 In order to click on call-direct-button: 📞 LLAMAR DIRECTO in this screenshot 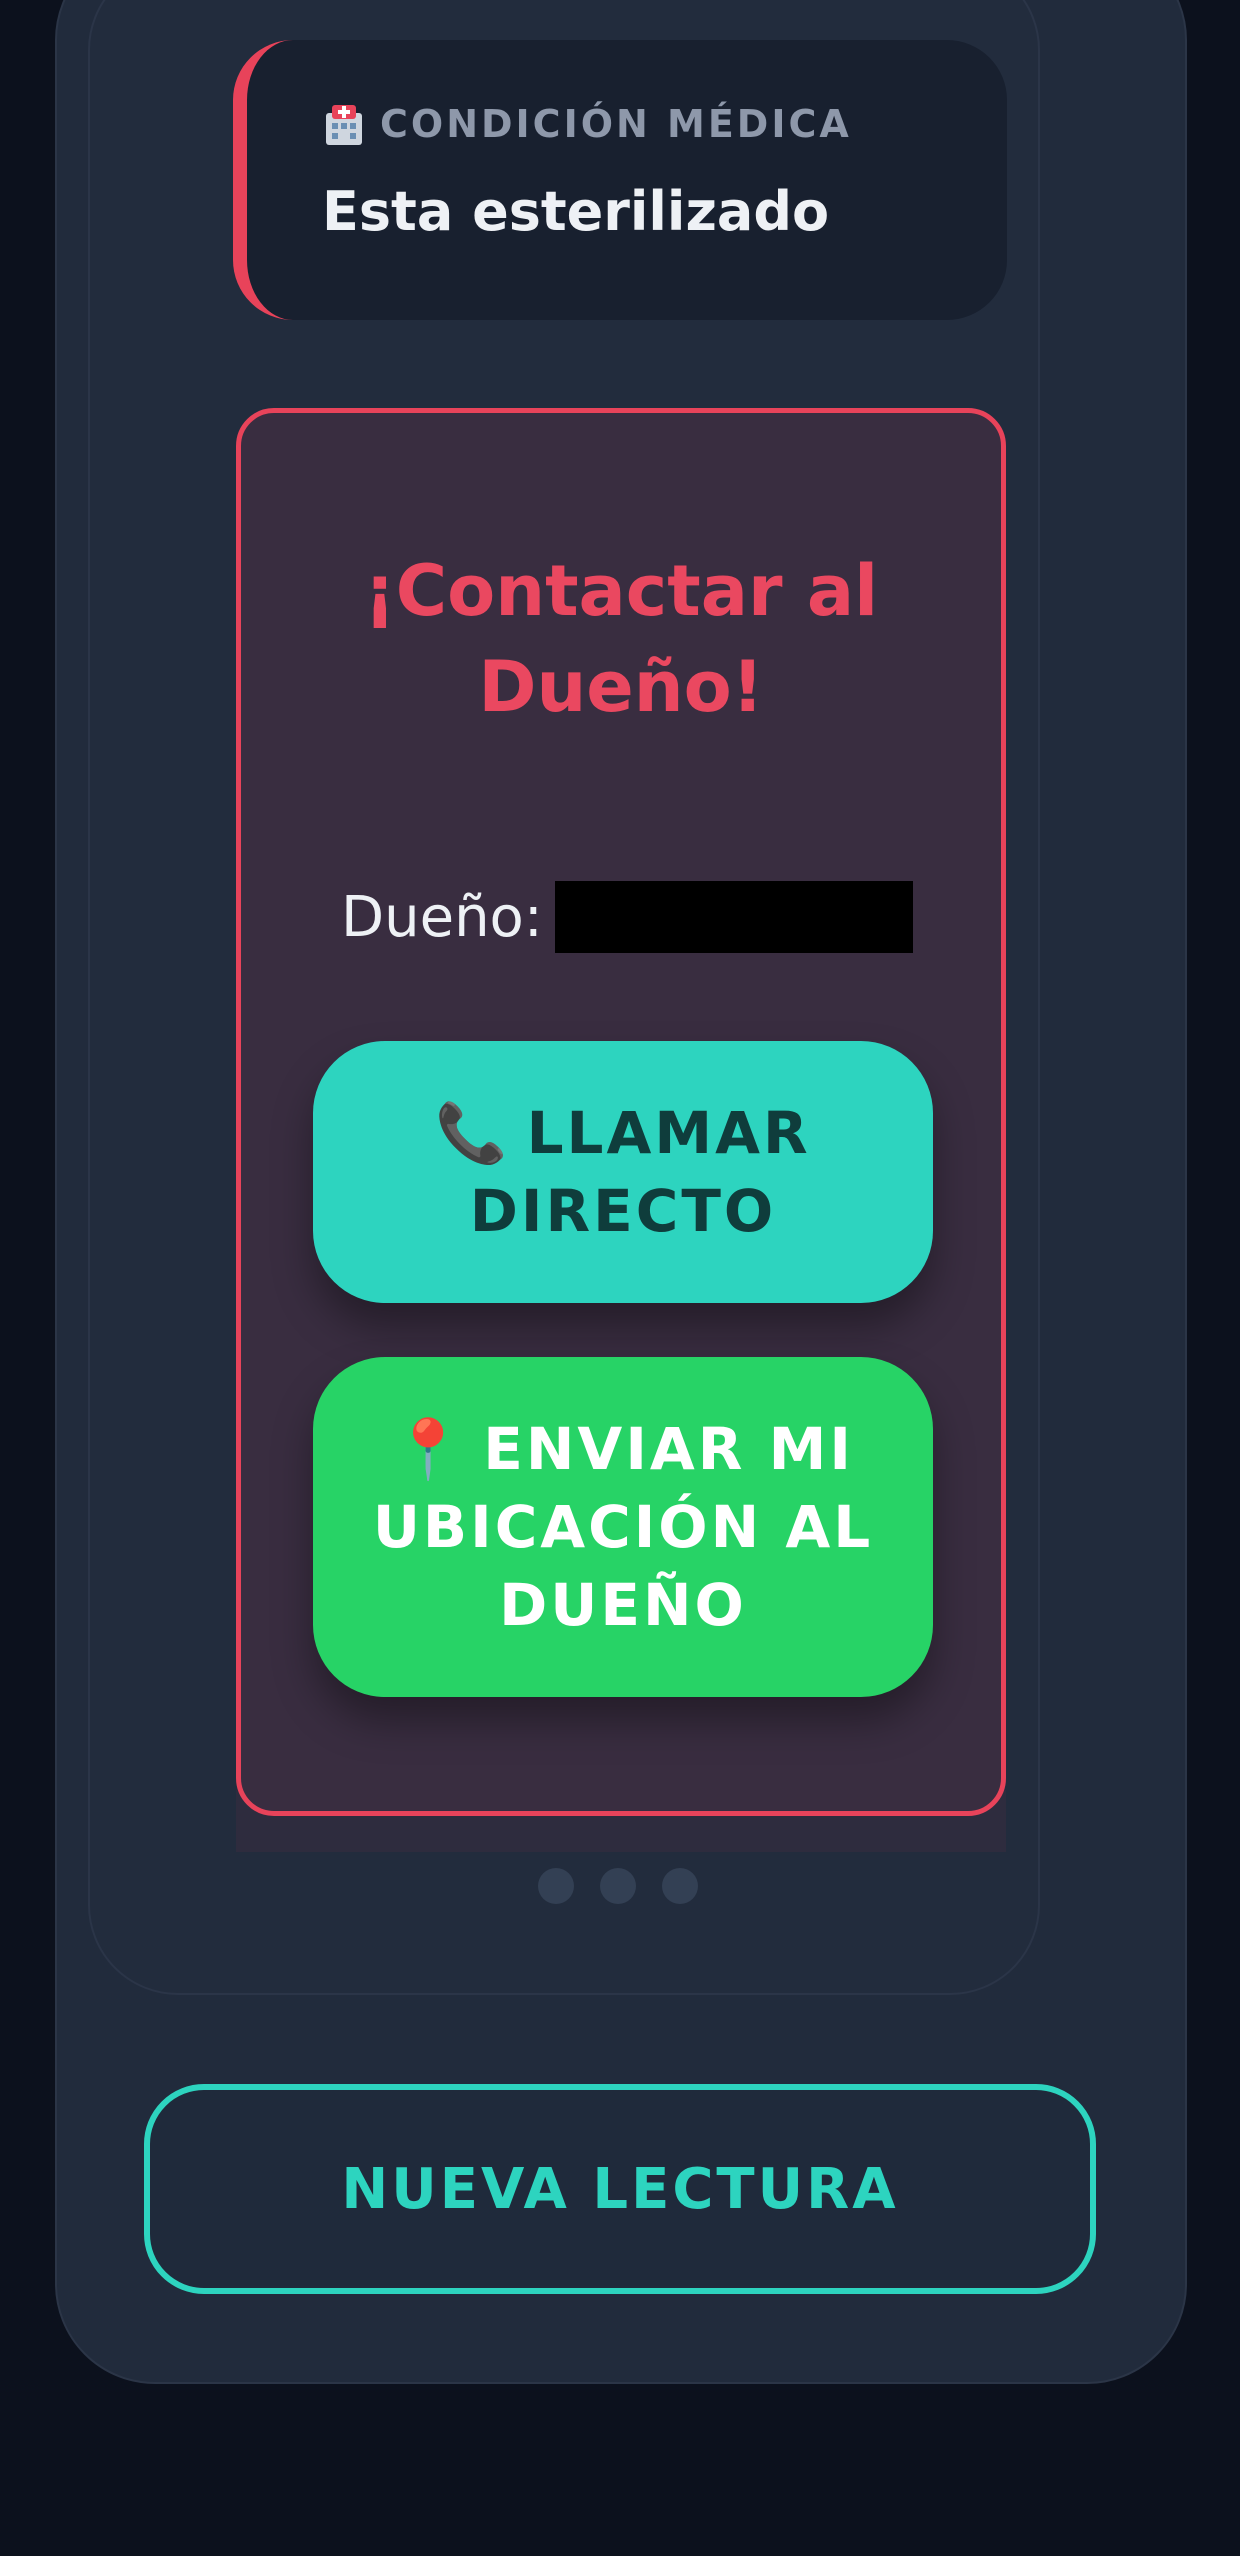, I will do `click(623, 1172)`.